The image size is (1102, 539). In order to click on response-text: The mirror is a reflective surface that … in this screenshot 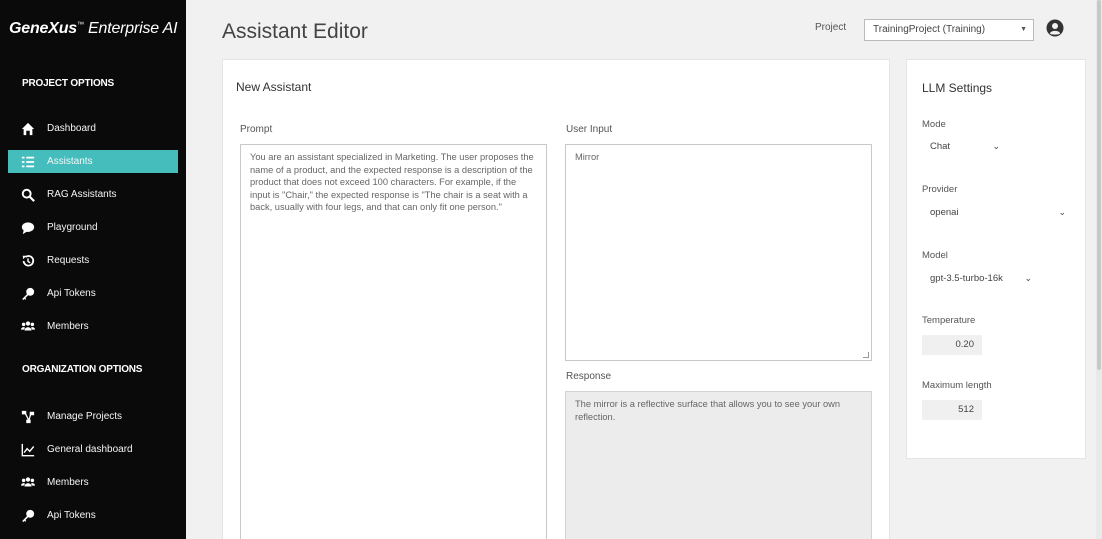, I will do `click(708, 410)`.